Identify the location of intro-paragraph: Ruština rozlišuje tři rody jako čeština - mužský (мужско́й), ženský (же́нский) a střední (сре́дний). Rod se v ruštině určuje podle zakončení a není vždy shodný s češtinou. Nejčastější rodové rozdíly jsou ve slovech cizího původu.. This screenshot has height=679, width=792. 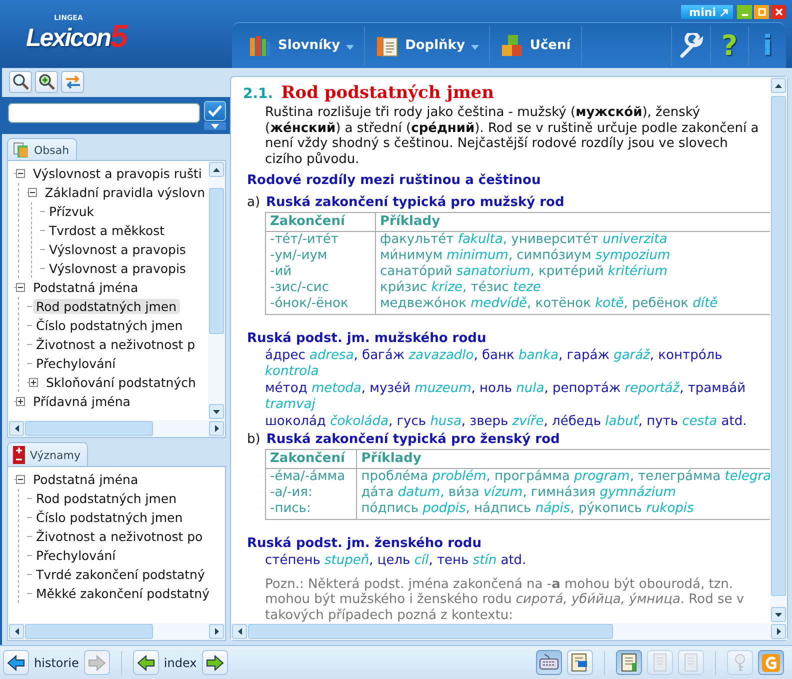
(512, 136).